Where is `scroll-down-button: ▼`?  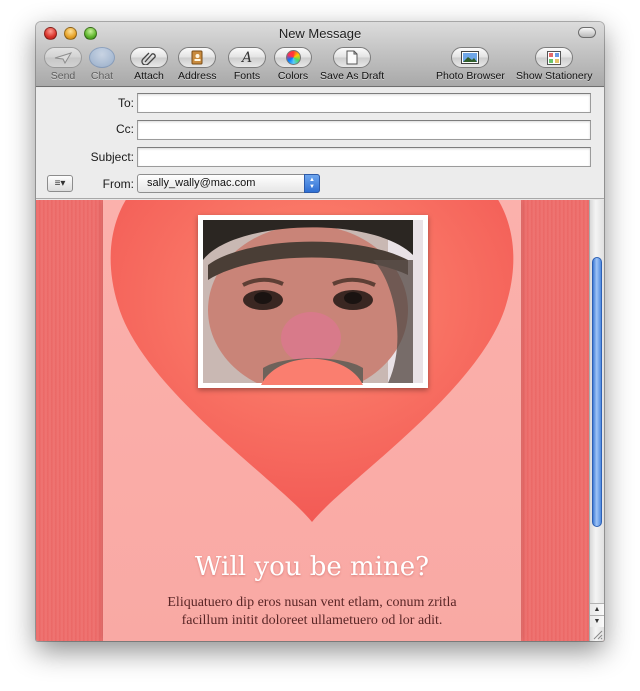
scroll-down-button: ▼ is located at coordinates (597, 621).